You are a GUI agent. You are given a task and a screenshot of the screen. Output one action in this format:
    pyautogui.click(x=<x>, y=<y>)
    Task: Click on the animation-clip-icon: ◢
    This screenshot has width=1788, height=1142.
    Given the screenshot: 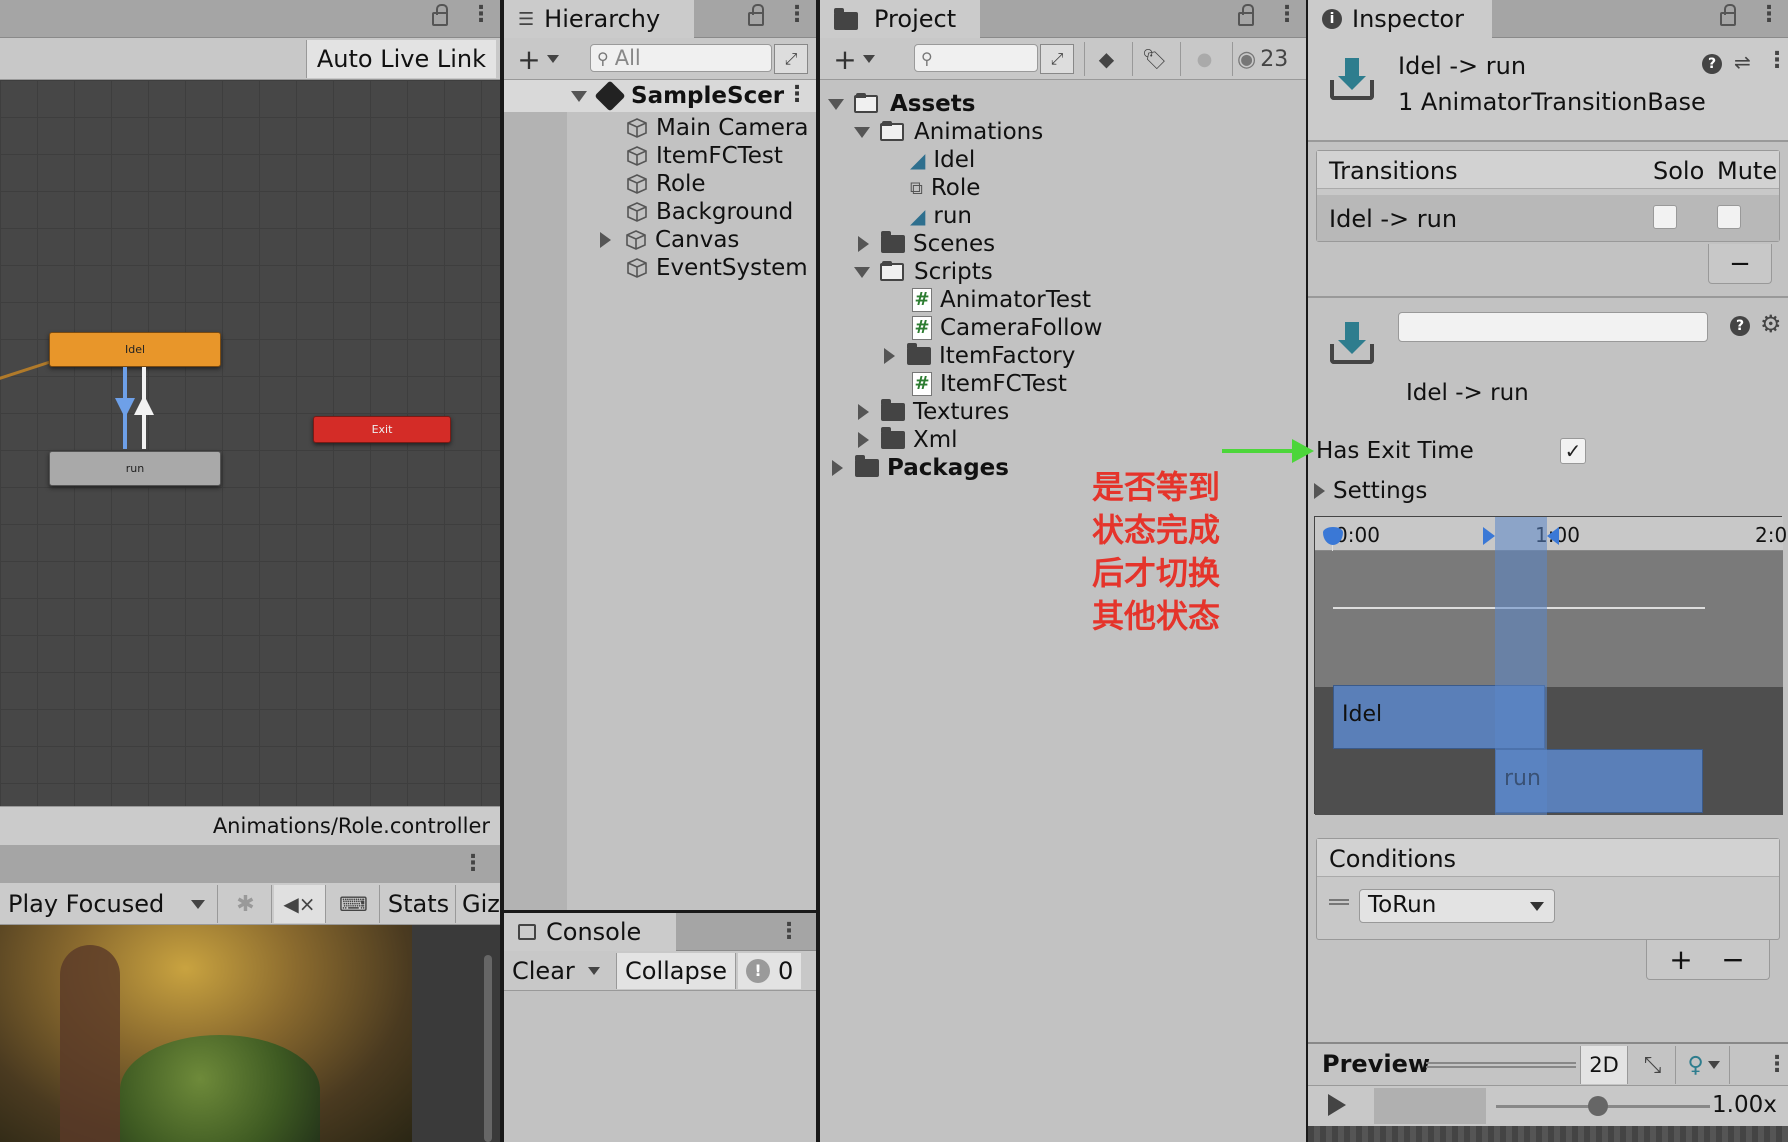 What is the action you would take?
    pyautogui.click(x=918, y=216)
    